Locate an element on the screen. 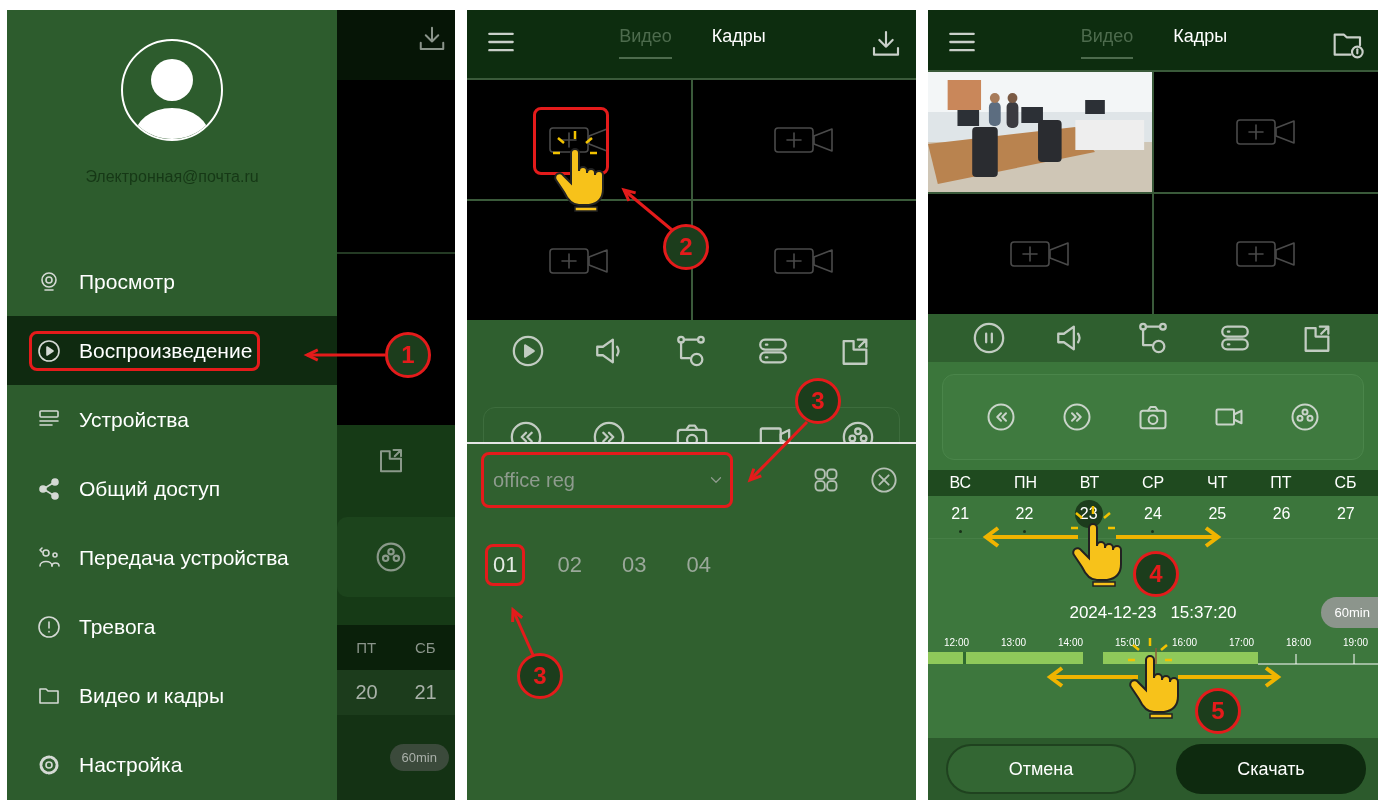 The height and width of the screenshot is (800, 1381). date-button: 26 is located at coordinates (1281, 514).